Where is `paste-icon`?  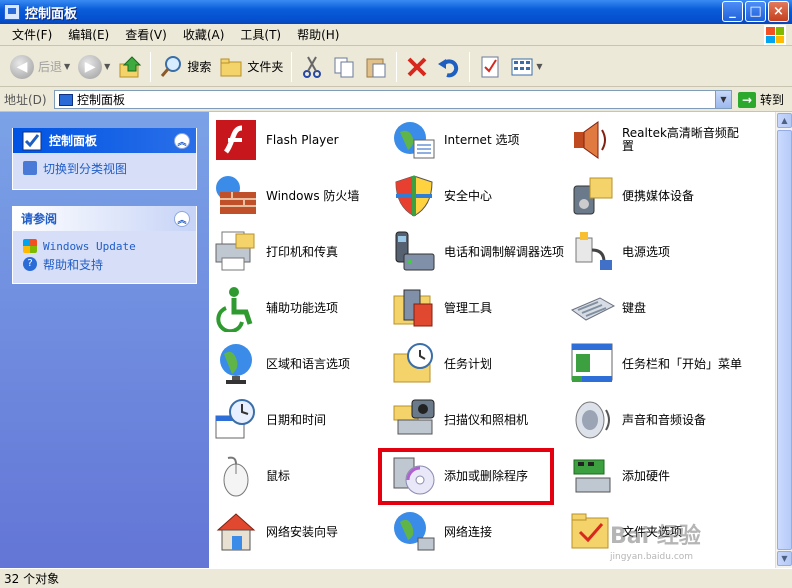 paste-icon is located at coordinates (376, 67).